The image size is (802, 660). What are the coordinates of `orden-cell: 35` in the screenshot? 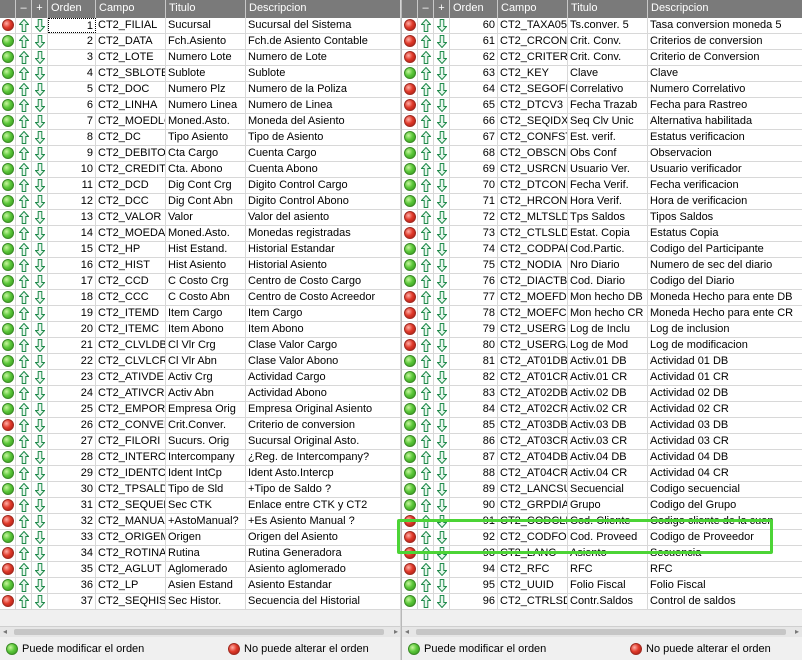 It's located at (72, 569).